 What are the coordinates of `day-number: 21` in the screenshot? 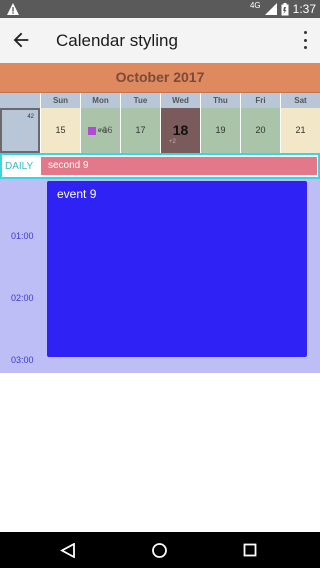 It's located at (300, 130).